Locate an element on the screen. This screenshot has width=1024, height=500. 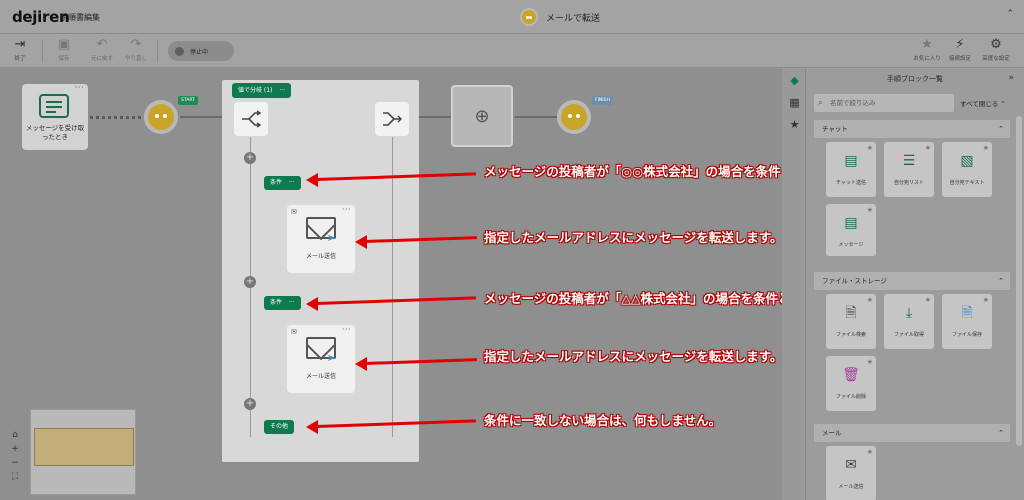
block-item: ★ 🗑 ファイル削除 is located at coordinates (851, 383).